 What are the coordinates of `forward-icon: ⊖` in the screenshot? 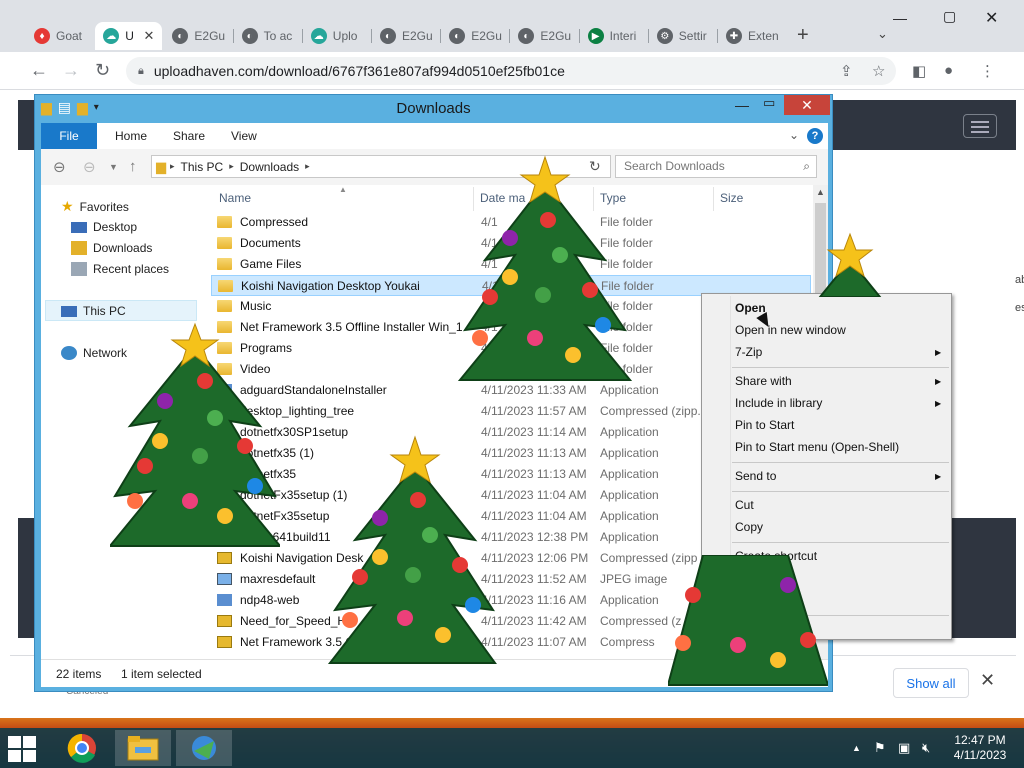 It's located at (89, 167).